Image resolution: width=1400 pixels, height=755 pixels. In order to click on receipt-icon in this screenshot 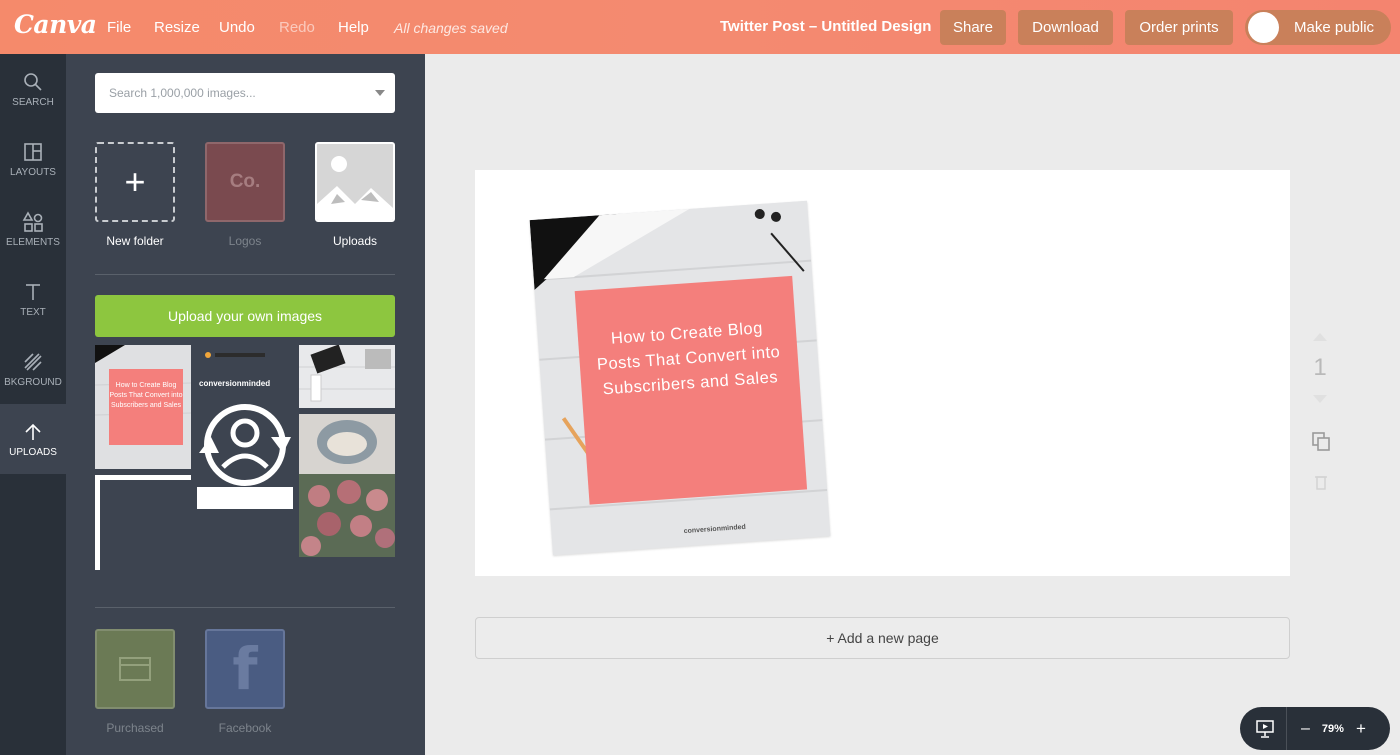, I will do `click(135, 669)`.